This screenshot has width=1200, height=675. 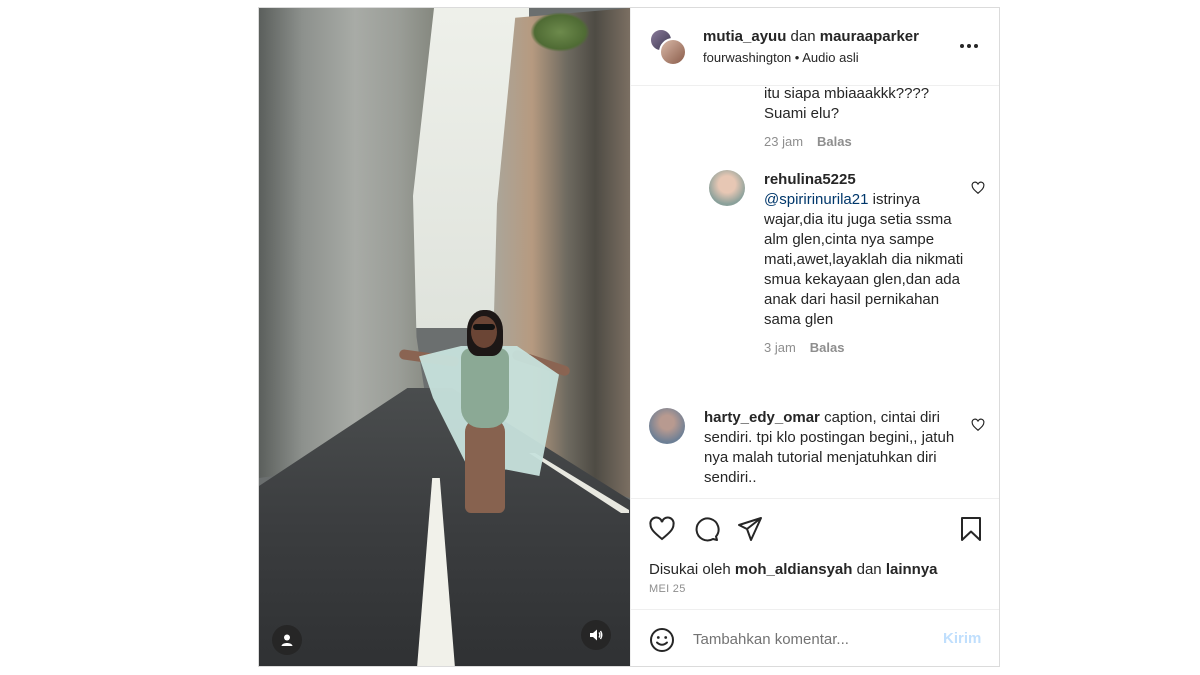 What do you see at coordinates (912, 569) in the screenshot?
I see `likes-others: lainnya` at bounding box center [912, 569].